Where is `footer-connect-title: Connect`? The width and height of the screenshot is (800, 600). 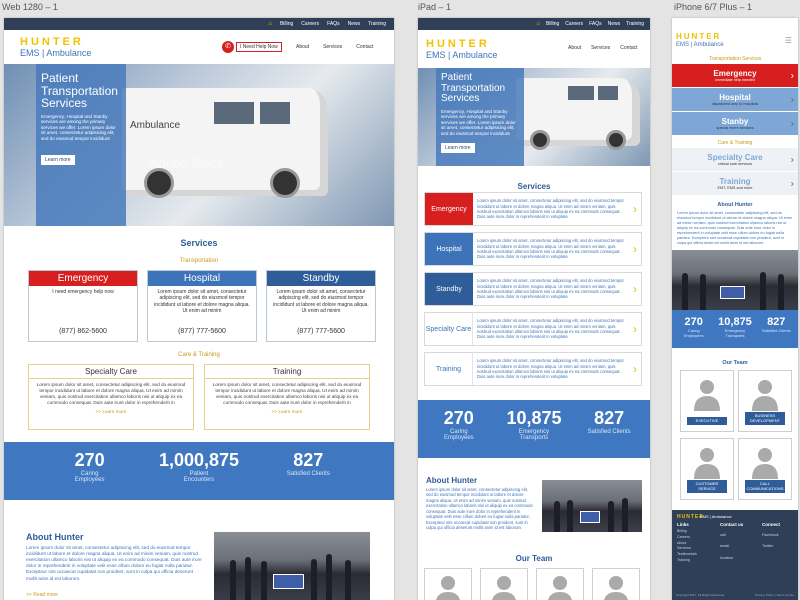 footer-connect-title: Connect is located at coordinates (771, 524).